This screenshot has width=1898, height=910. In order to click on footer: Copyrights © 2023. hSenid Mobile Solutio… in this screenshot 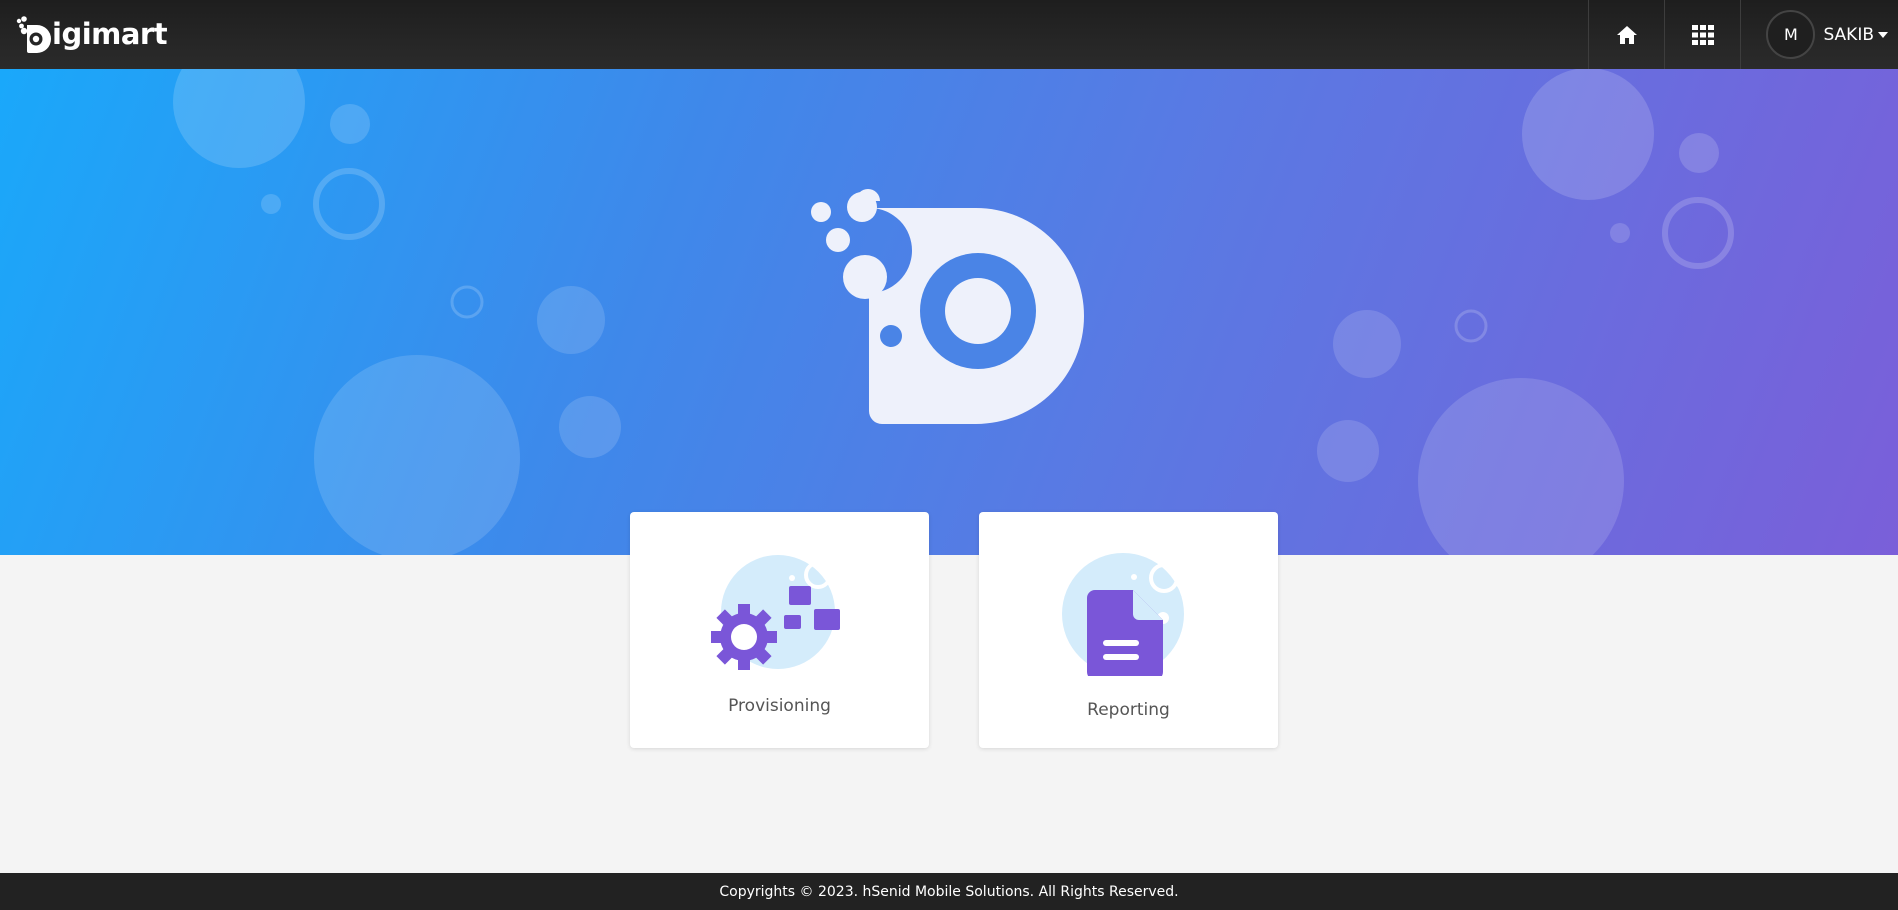, I will do `click(949, 891)`.